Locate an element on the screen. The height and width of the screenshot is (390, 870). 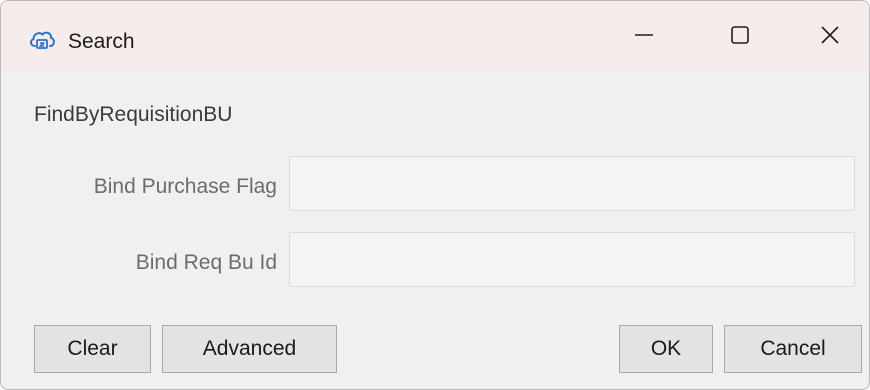
maximize-icon is located at coordinates (740, 37).